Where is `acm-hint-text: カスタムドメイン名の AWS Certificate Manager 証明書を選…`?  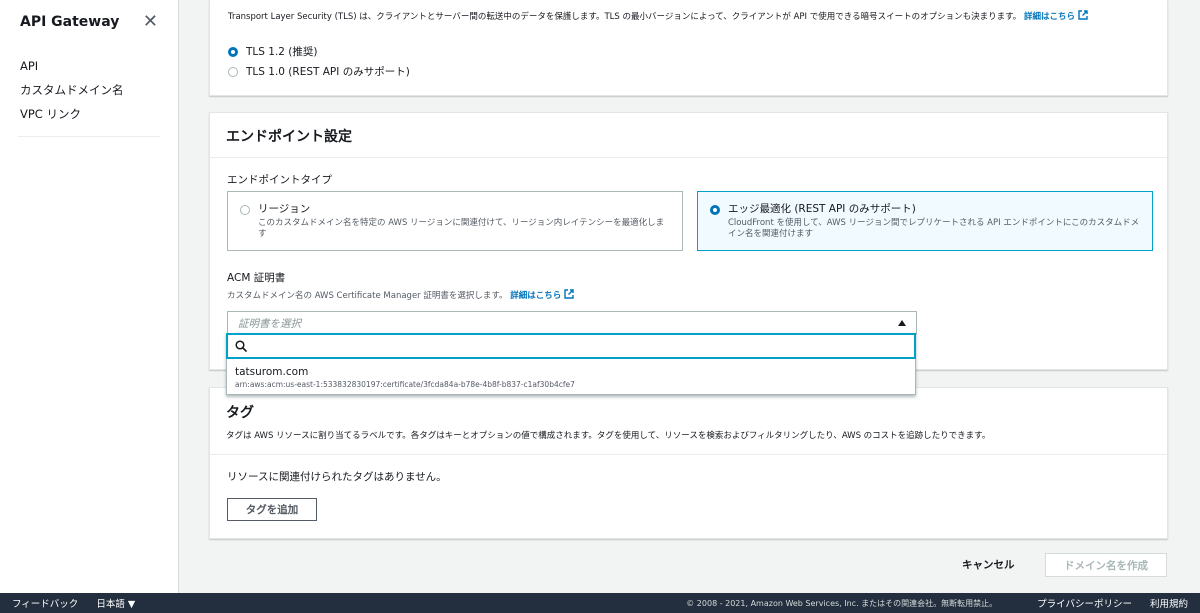 acm-hint-text: カスタムドメイン名の AWS Certificate Manager 証明書を選… is located at coordinates (367, 296).